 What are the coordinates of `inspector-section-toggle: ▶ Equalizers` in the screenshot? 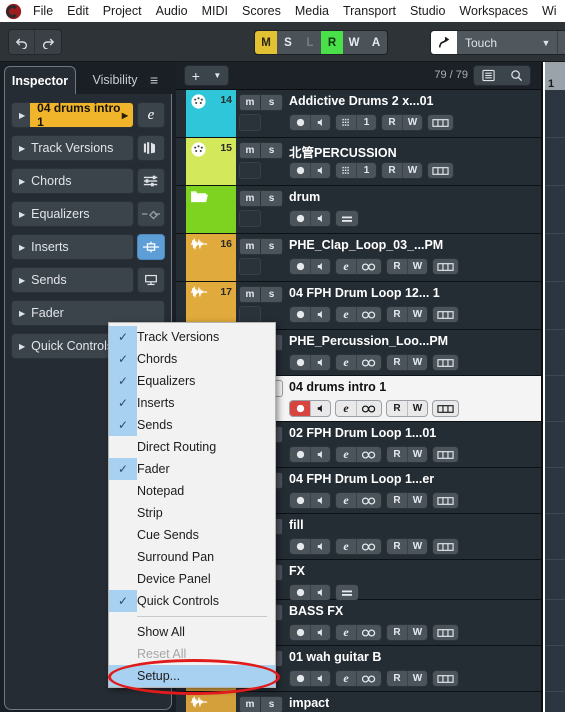 It's located at (72, 214).